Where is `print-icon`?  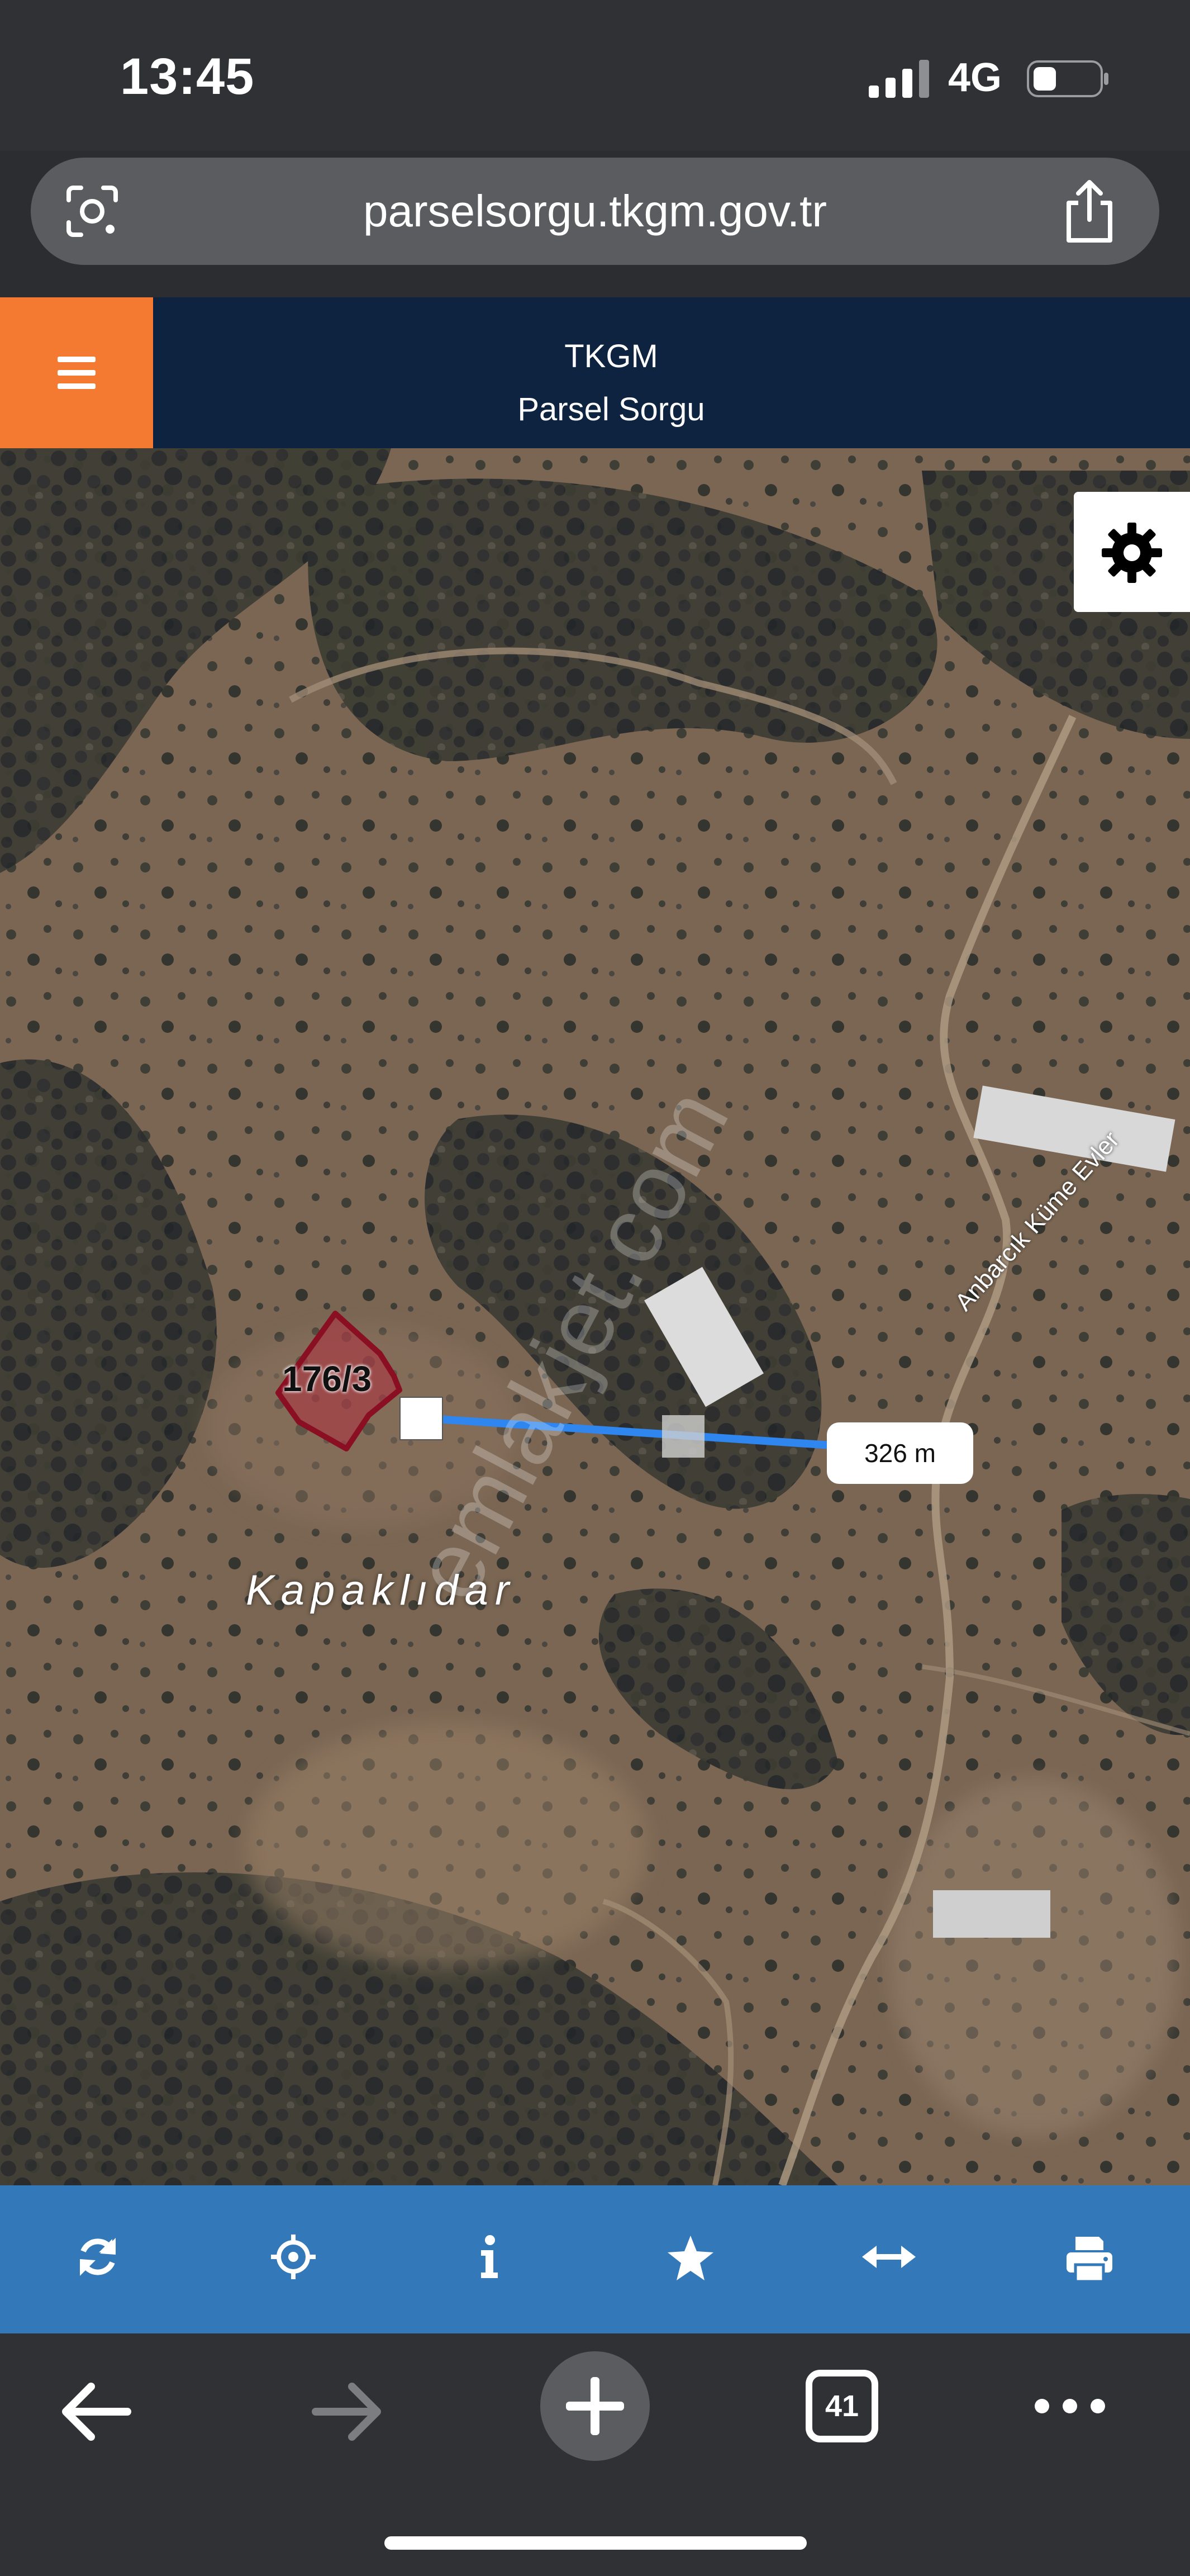
print-icon is located at coordinates (1091, 2259).